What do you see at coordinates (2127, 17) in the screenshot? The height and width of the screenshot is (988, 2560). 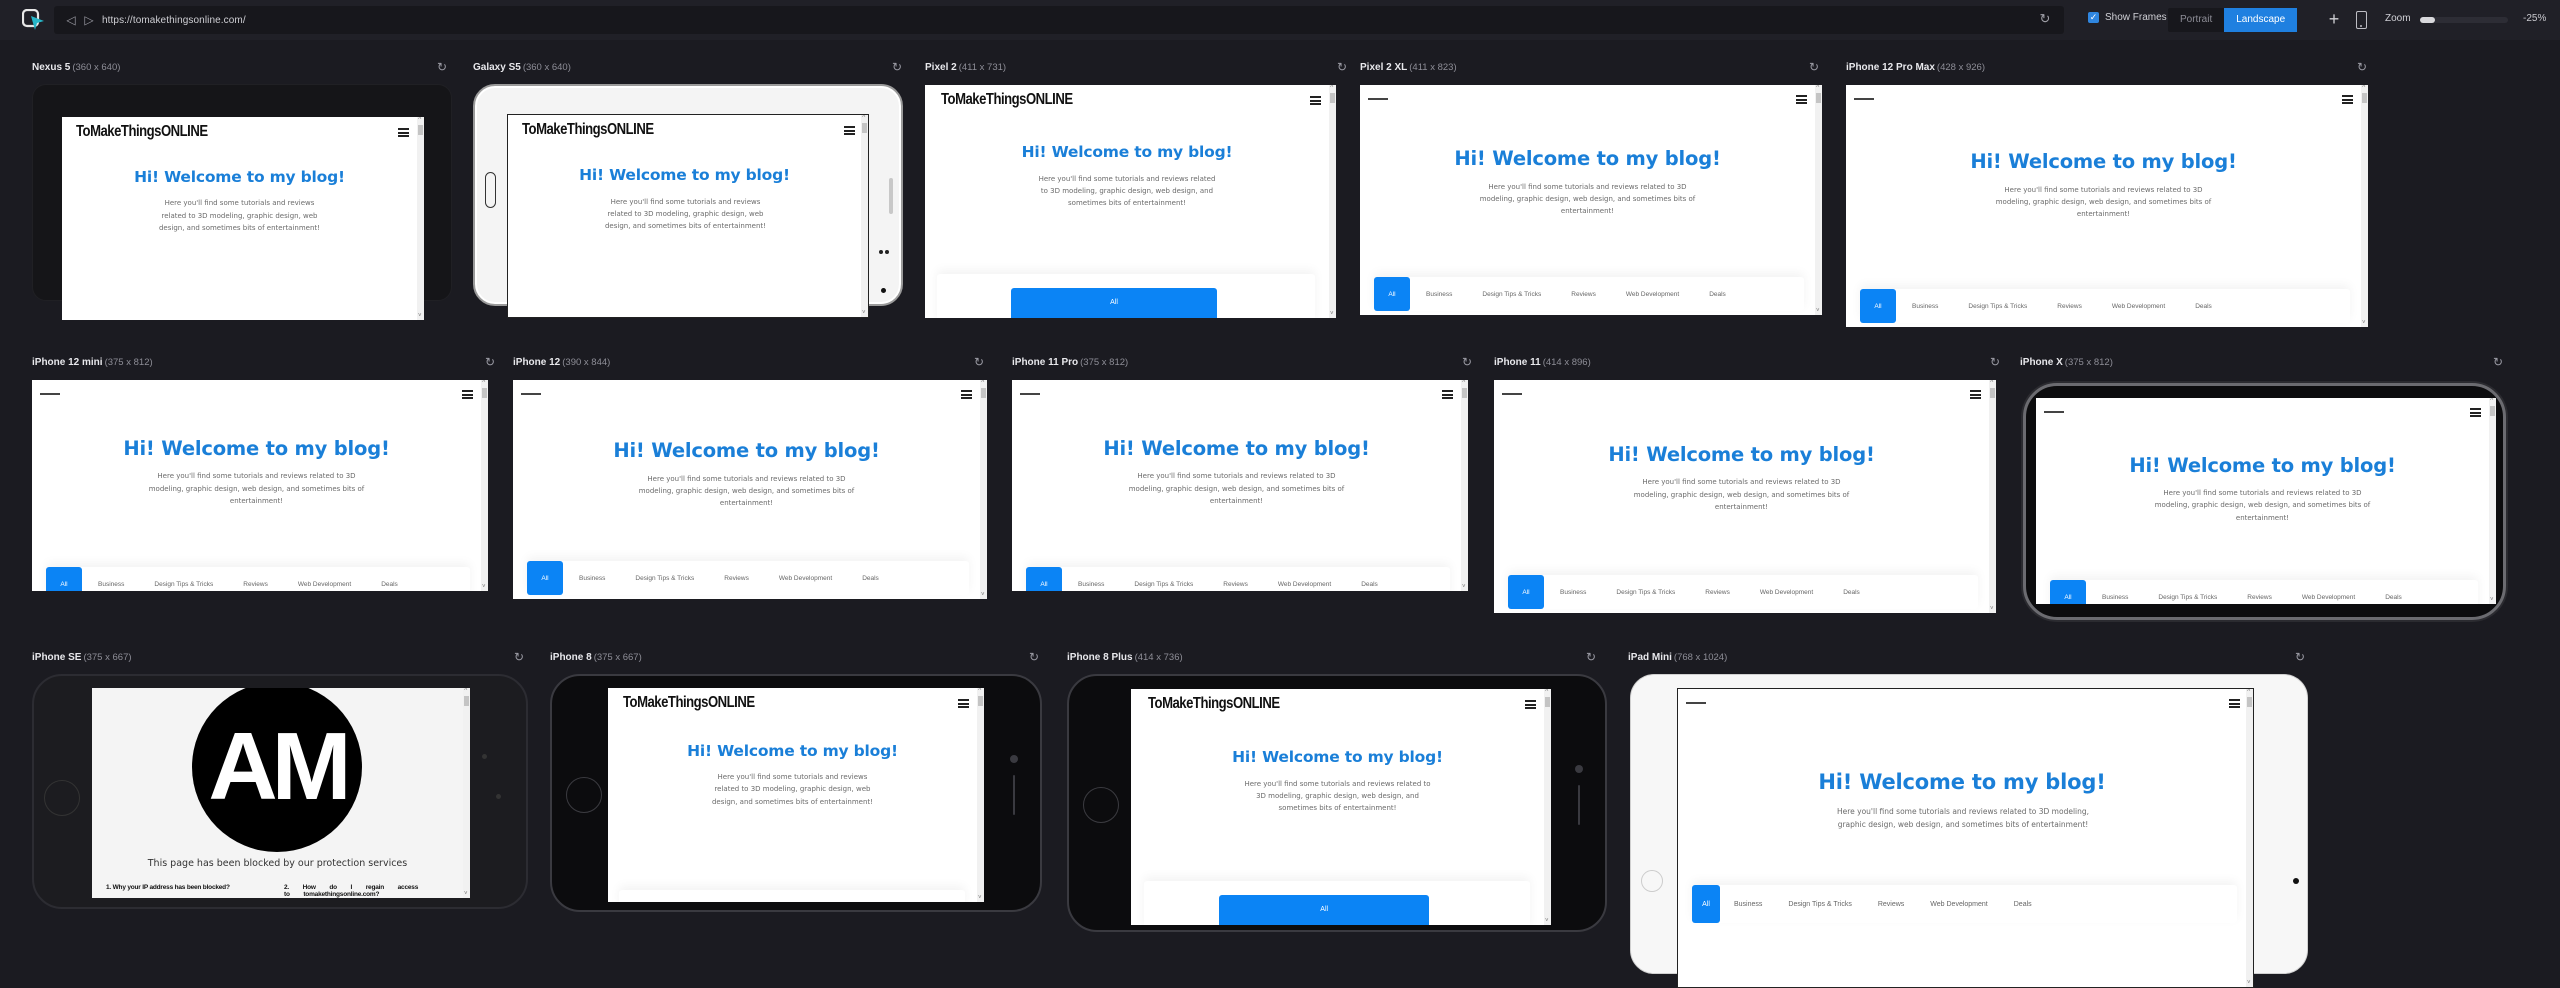 I see `show-frames-toggle: ✓ Show Frames` at bounding box center [2127, 17].